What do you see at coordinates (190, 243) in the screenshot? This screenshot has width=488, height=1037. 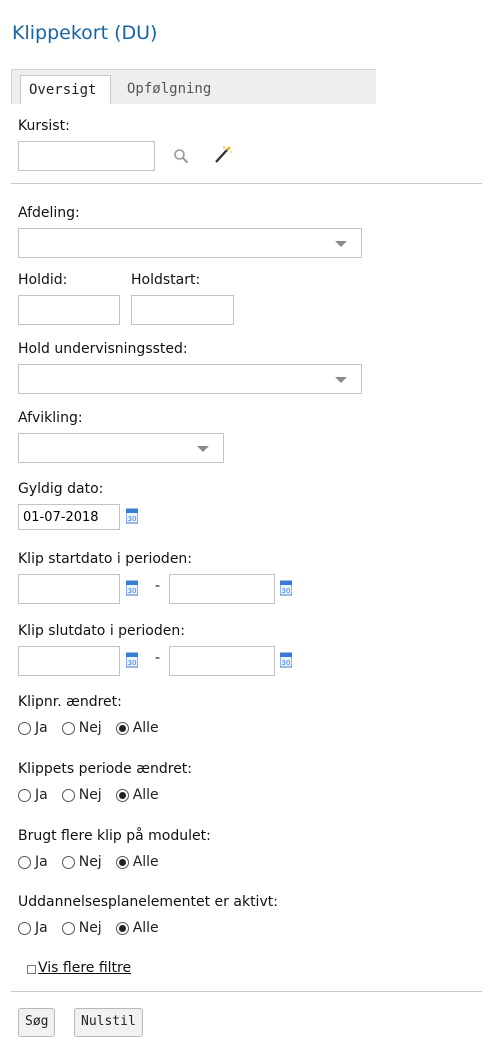 I see `afdeling-select` at bounding box center [190, 243].